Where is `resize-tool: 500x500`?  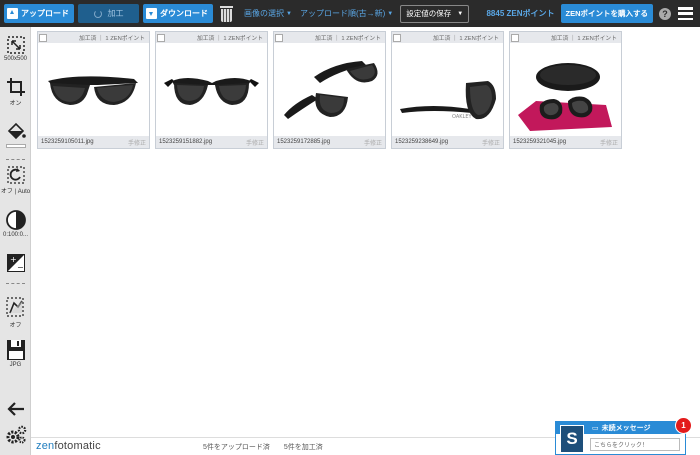 resize-tool: 500x500 is located at coordinates (15, 48).